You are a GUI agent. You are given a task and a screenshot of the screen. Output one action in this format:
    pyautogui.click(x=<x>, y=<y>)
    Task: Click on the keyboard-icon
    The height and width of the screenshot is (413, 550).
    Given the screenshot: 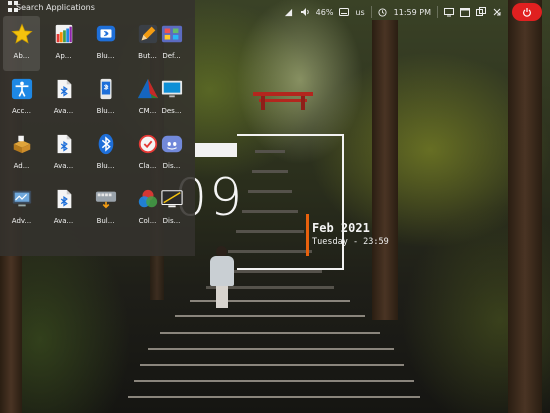 What is the action you would take?
    pyautogui.click(x=344, y=12)
    